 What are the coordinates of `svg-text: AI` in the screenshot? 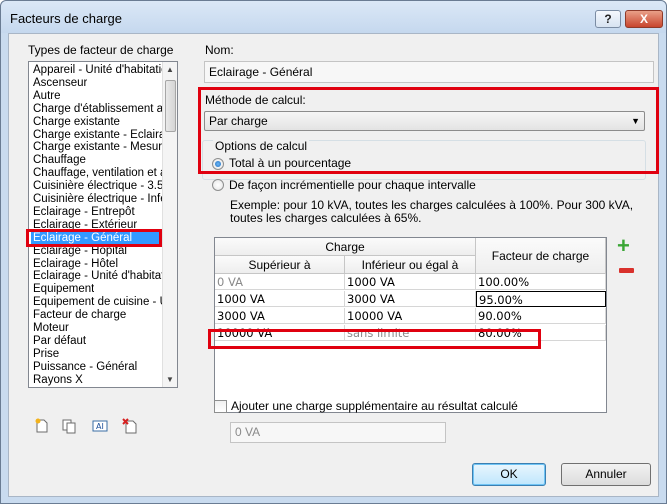 It's located at (100, 426).